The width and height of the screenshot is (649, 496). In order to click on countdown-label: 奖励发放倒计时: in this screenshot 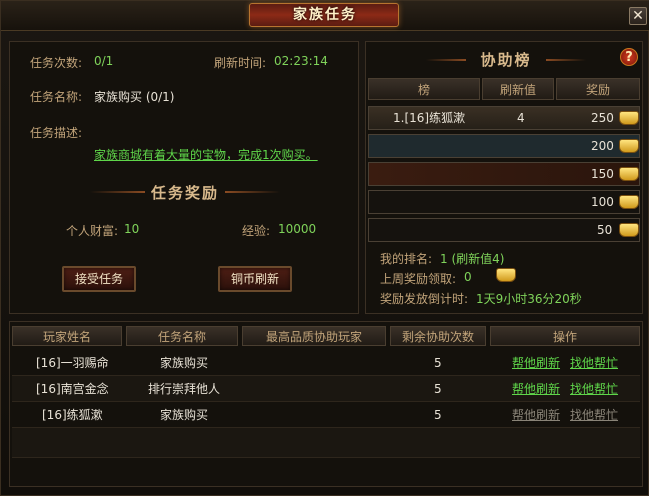, I will do `click(424, 299)`.